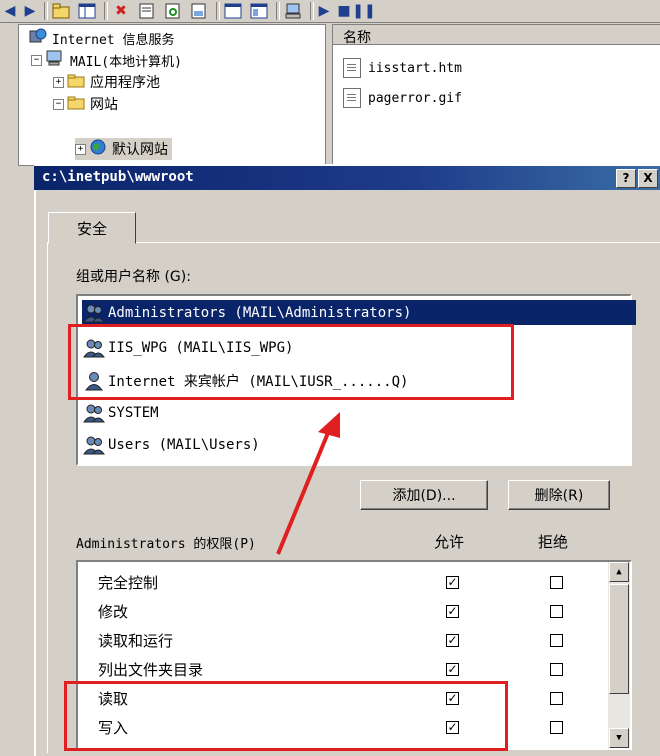 Image resolution: width=660 pixels, height=756 pixels. What do you see at coordinates (648, 178) in the screenshot?
I see `close-button: X` at bounding box center [648, 178].